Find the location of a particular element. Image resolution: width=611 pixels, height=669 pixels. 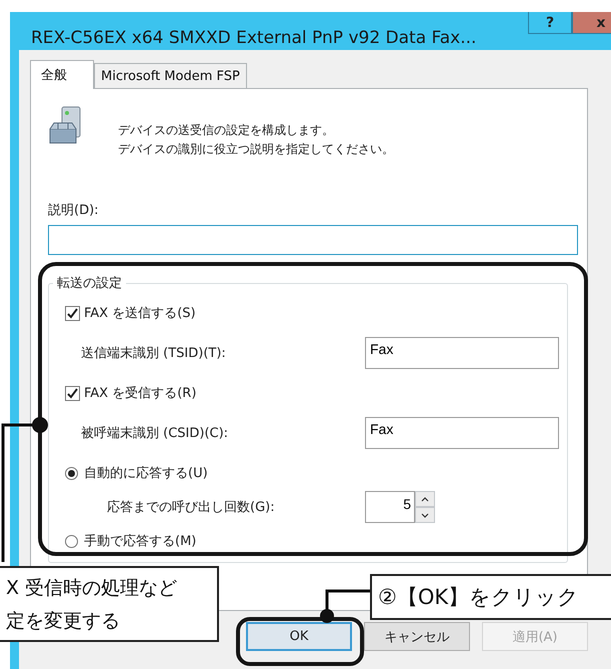

number-field: 5 is located at coordinates (390, 507).